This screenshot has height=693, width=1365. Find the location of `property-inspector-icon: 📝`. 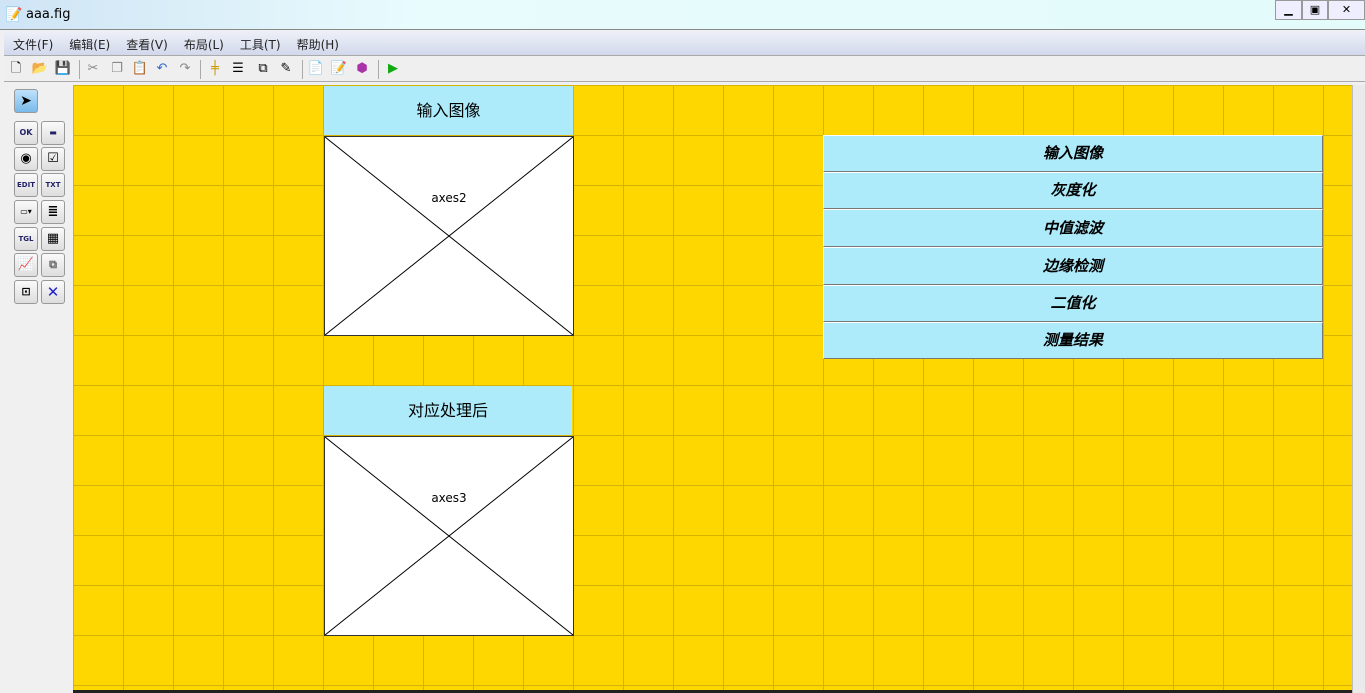

property-inspector-icon: 📝 is located at coordinates (339, 69).